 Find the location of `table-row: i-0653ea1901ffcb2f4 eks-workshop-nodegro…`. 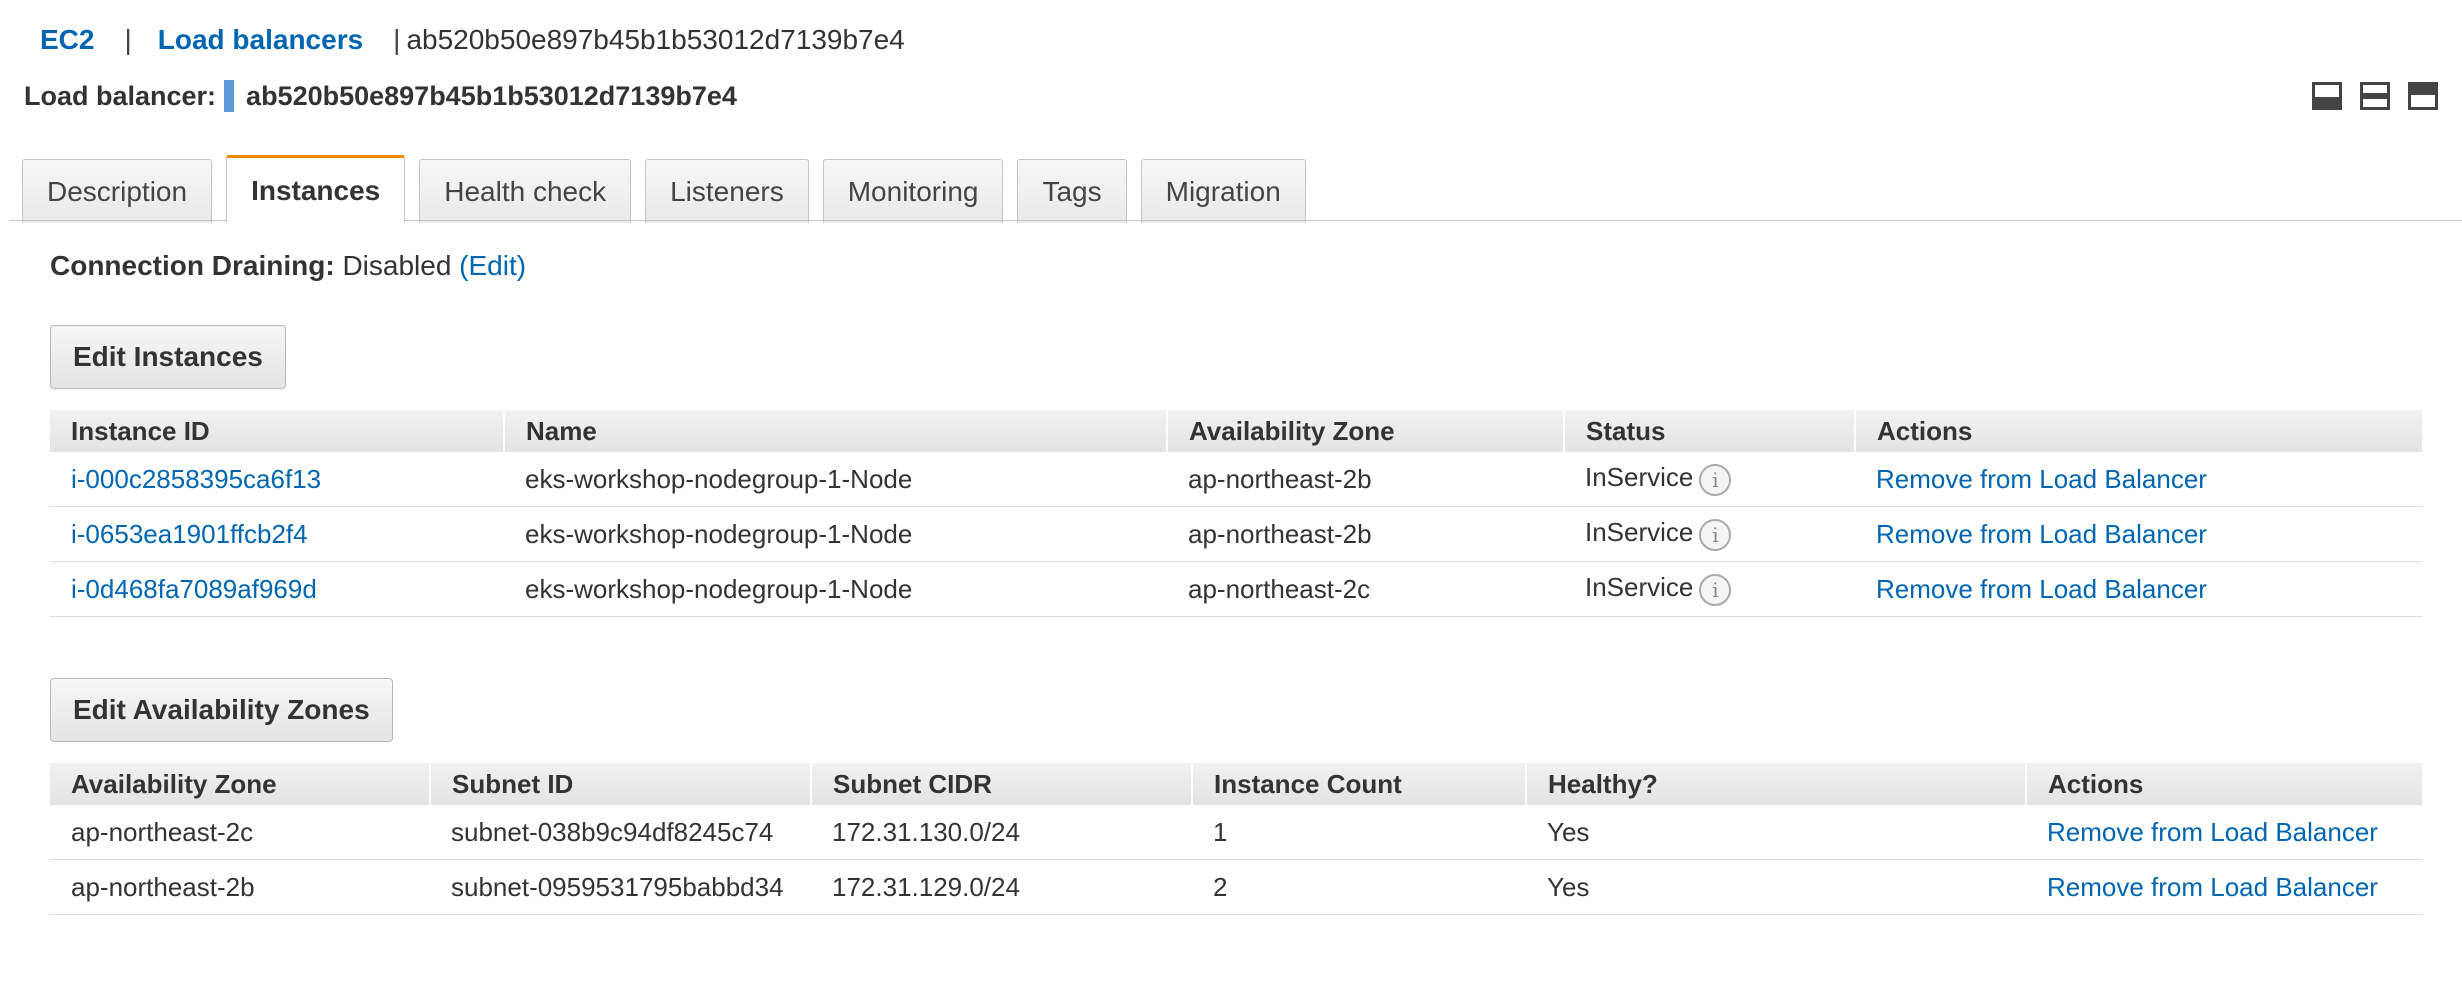

table-row: i-0653ea1901ffcb2f4 eks-workshop-nodegro… is located at coordinates (1236, 534).